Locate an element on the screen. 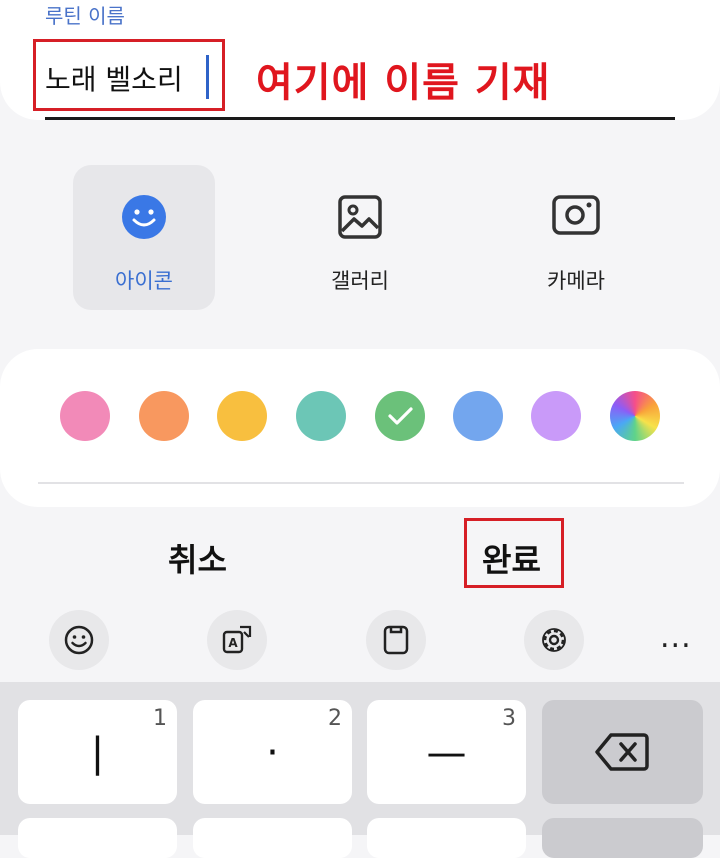 The height and width of the screenshot is (858, 720). keyboard-clipboard-button is located at coordinates (396, 640).